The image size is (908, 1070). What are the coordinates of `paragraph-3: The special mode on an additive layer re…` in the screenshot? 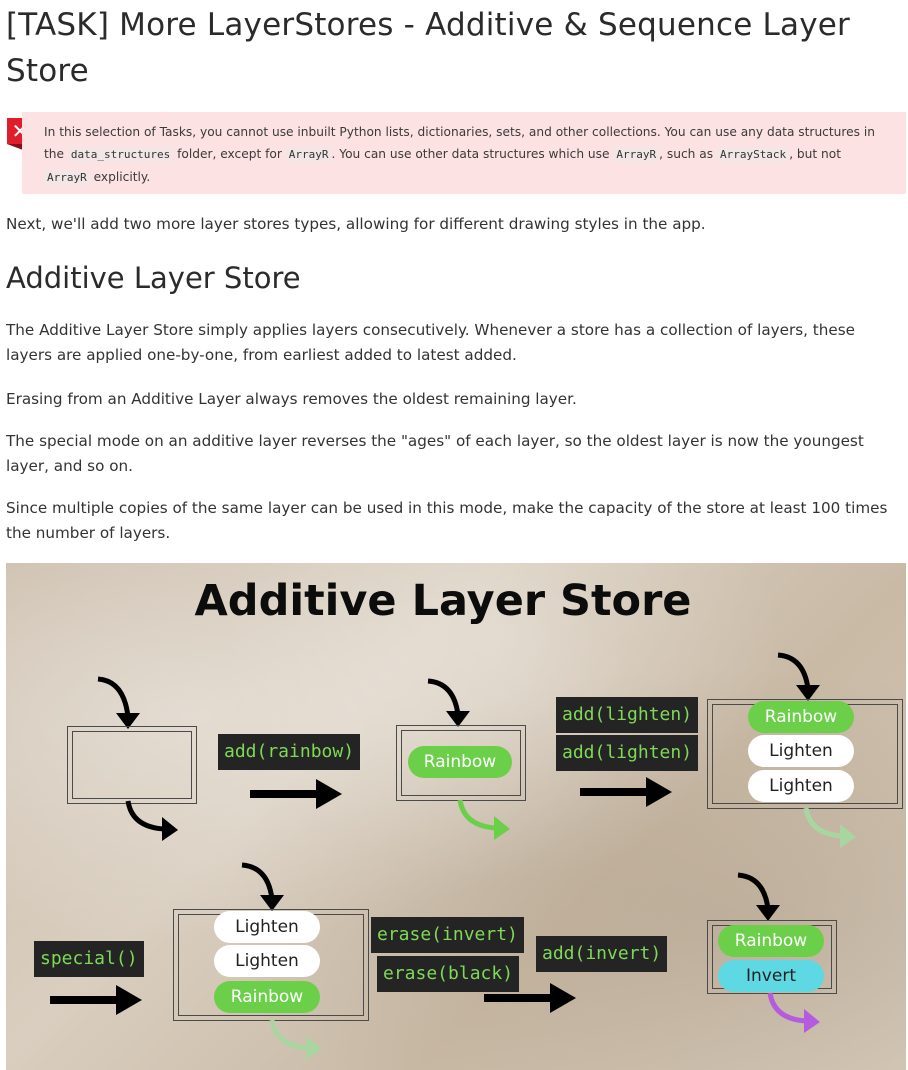 It's located at (435, 453).